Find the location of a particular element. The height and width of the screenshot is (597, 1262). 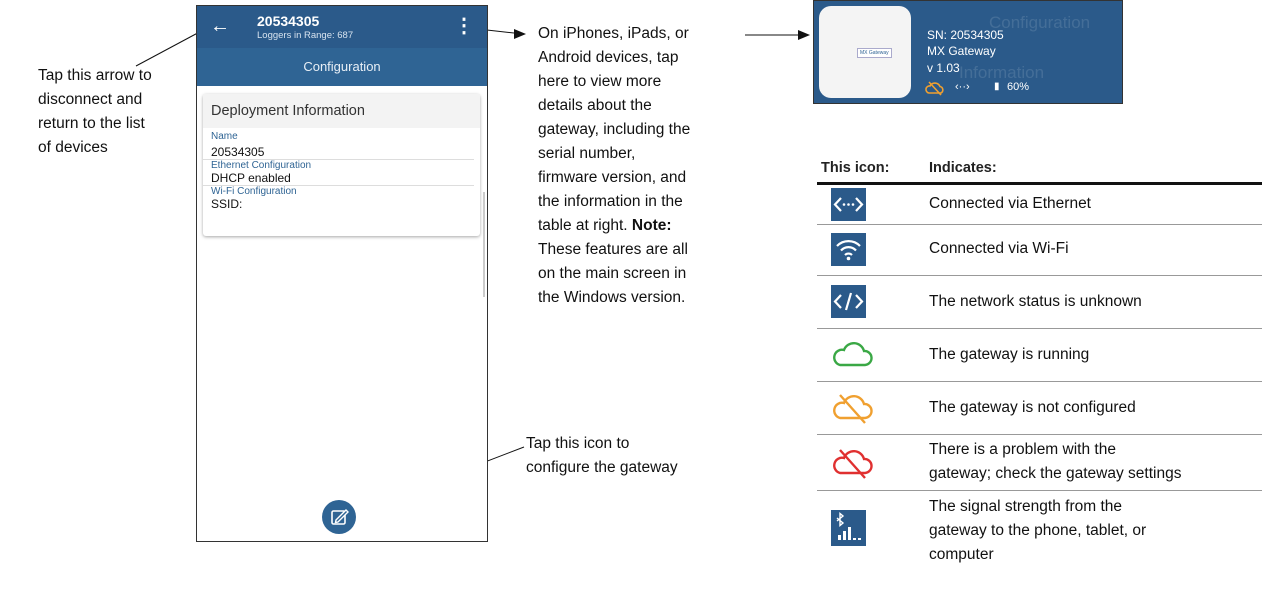

wifi-icon is located at coordinates (848, 250).